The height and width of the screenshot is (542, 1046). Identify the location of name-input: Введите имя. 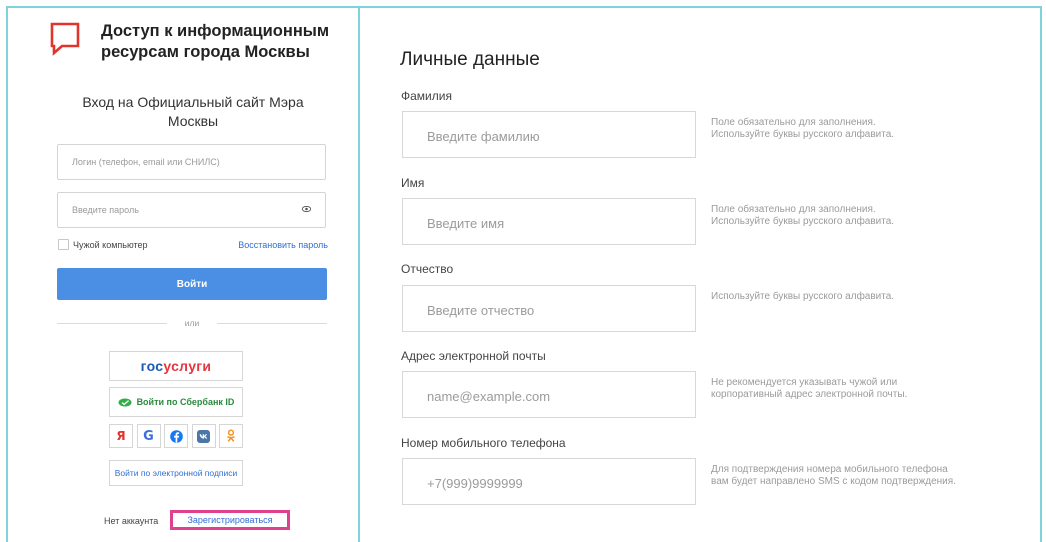
(549, 221).